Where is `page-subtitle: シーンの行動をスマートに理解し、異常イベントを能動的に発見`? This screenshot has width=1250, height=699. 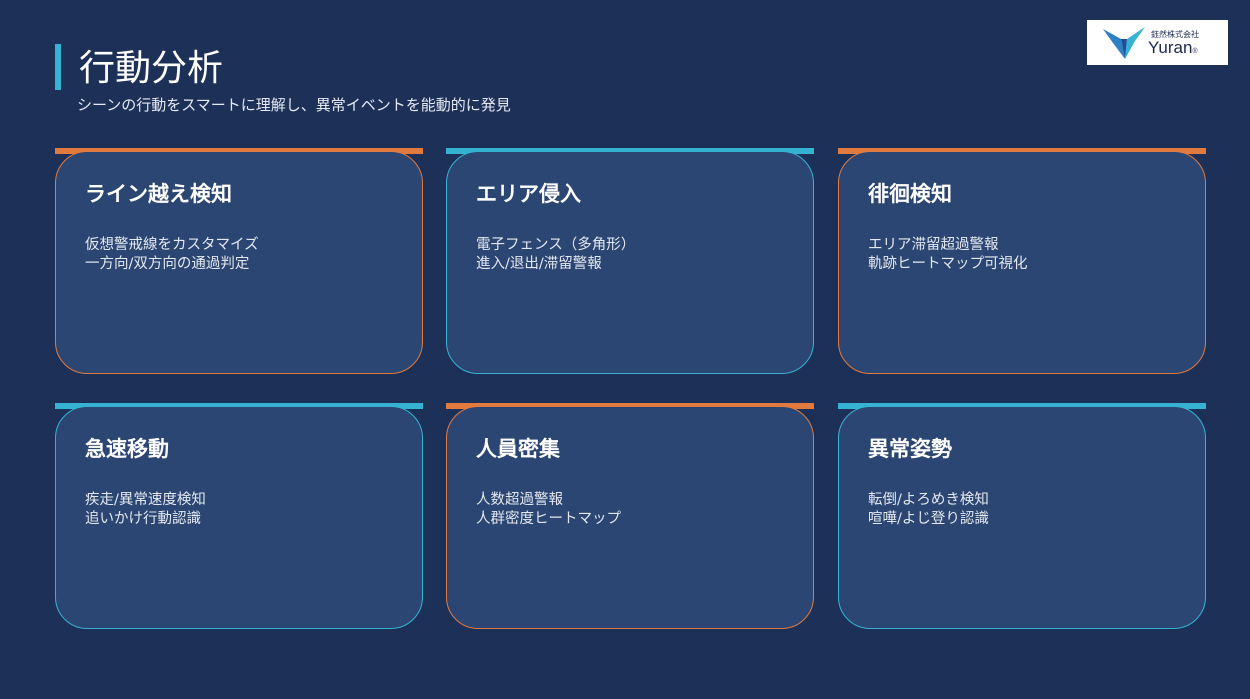 page-subtitle: シーンの行動をスマートに理解し、異常イベントを能動的に発見 is located at coordinates (294, 105).